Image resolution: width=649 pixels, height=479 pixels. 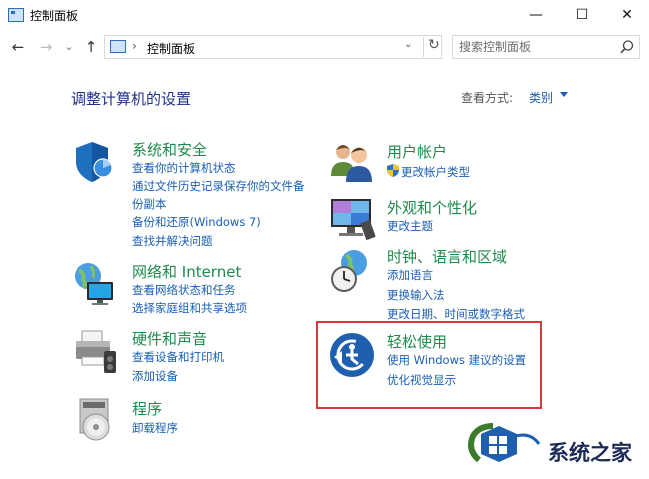 What do you see at coordinates (627, 47) in the screenshot?
I see `search-icon` at bounding box center [627, 47].